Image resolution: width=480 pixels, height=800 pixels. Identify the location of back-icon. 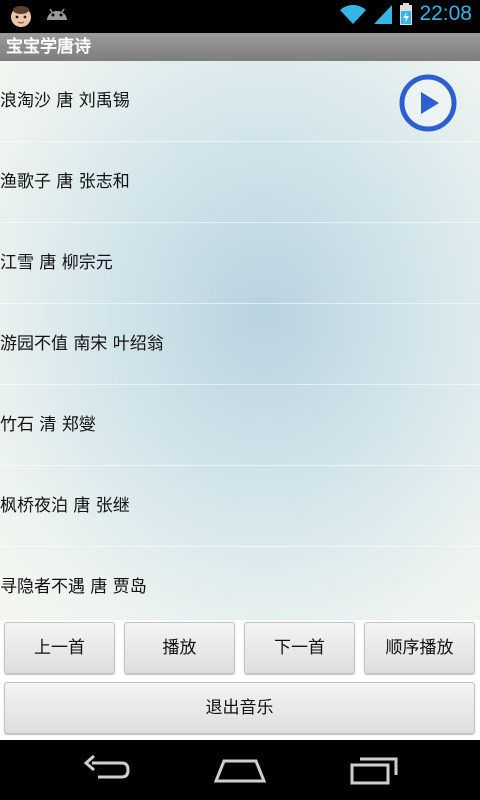
(106, 770).